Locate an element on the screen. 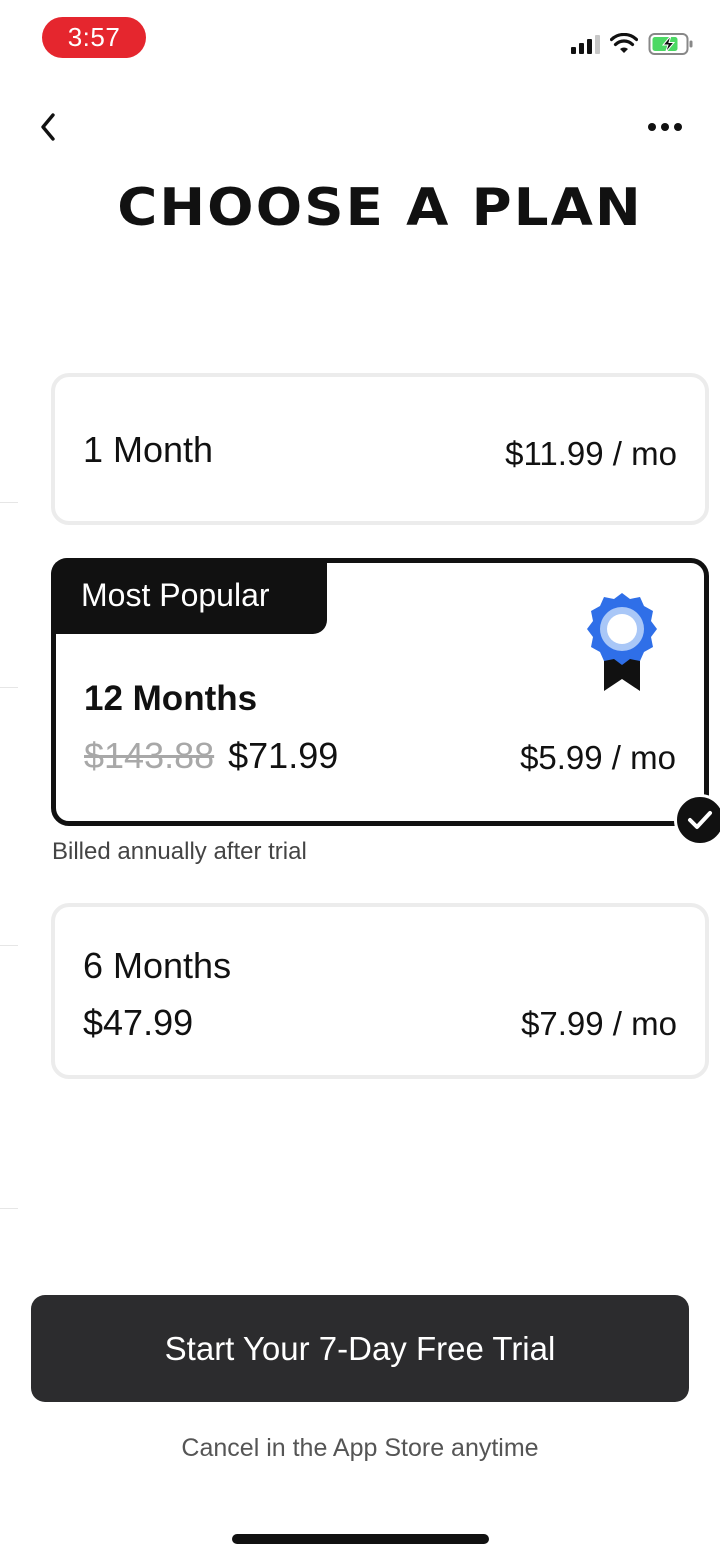 The image size is (720, 1560). more-horizontal-icon is located at coordinates (652, 127).